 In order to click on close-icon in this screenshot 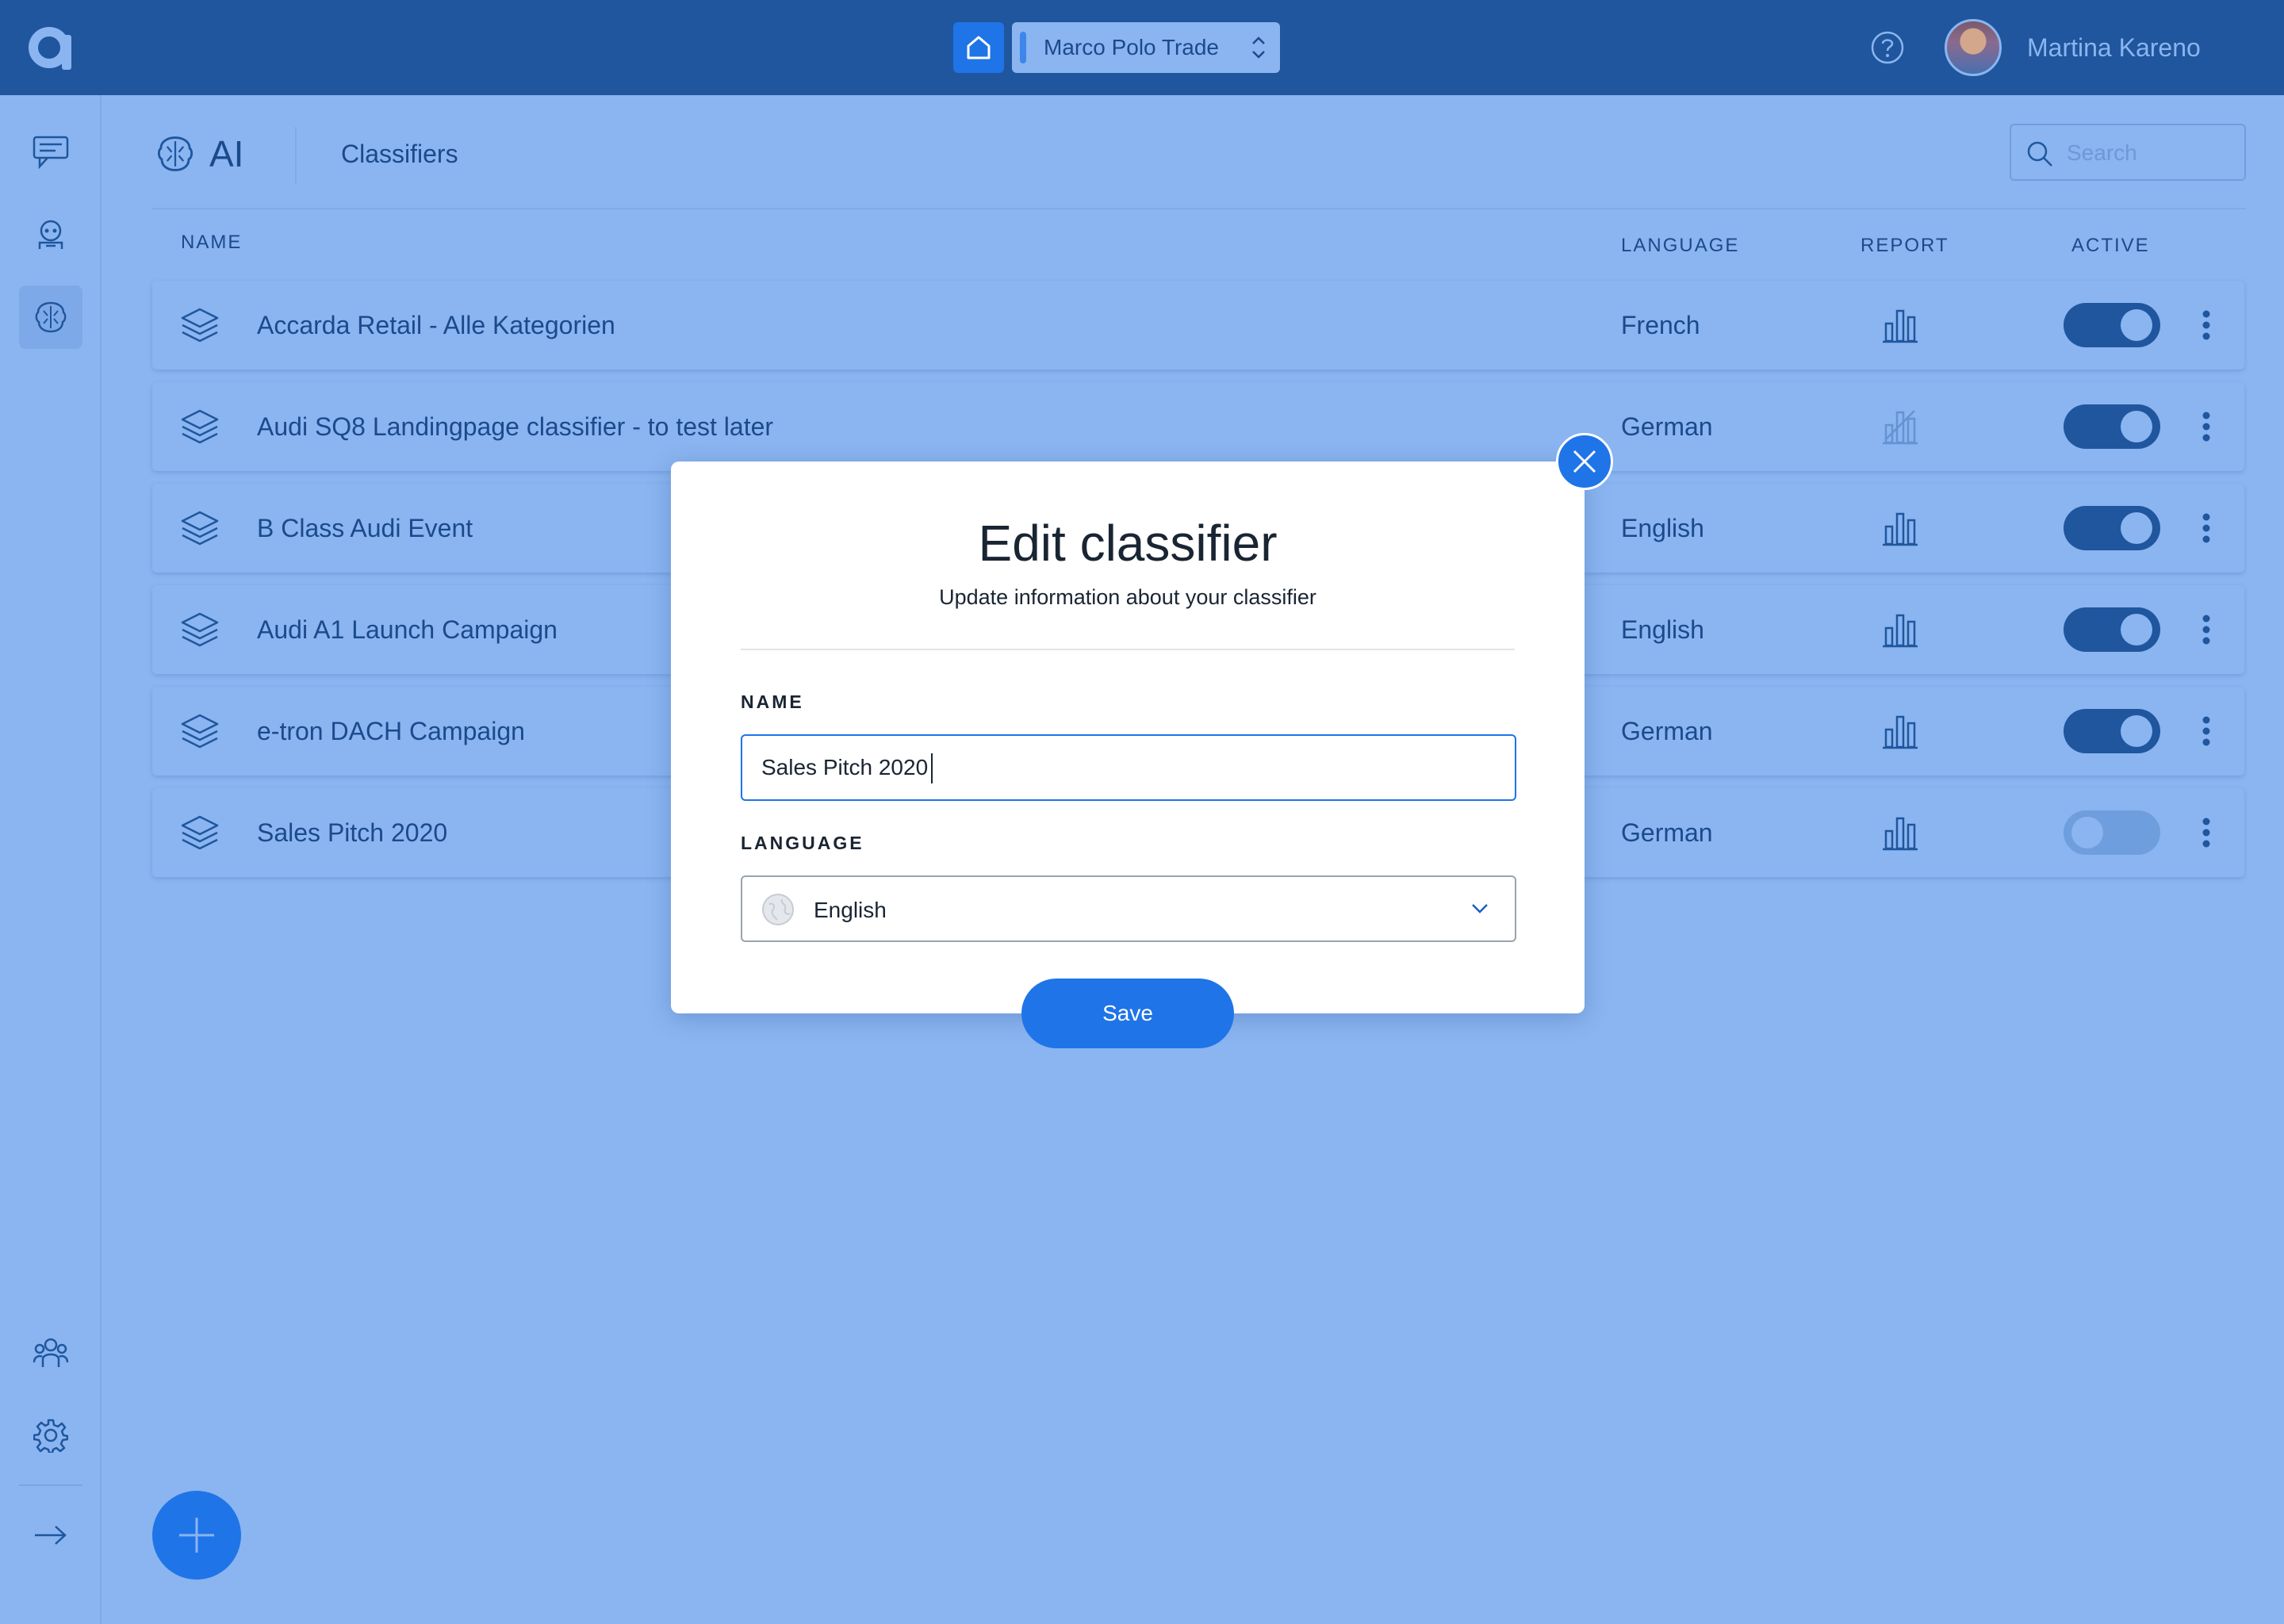, I will do `click(1584, 461)`.